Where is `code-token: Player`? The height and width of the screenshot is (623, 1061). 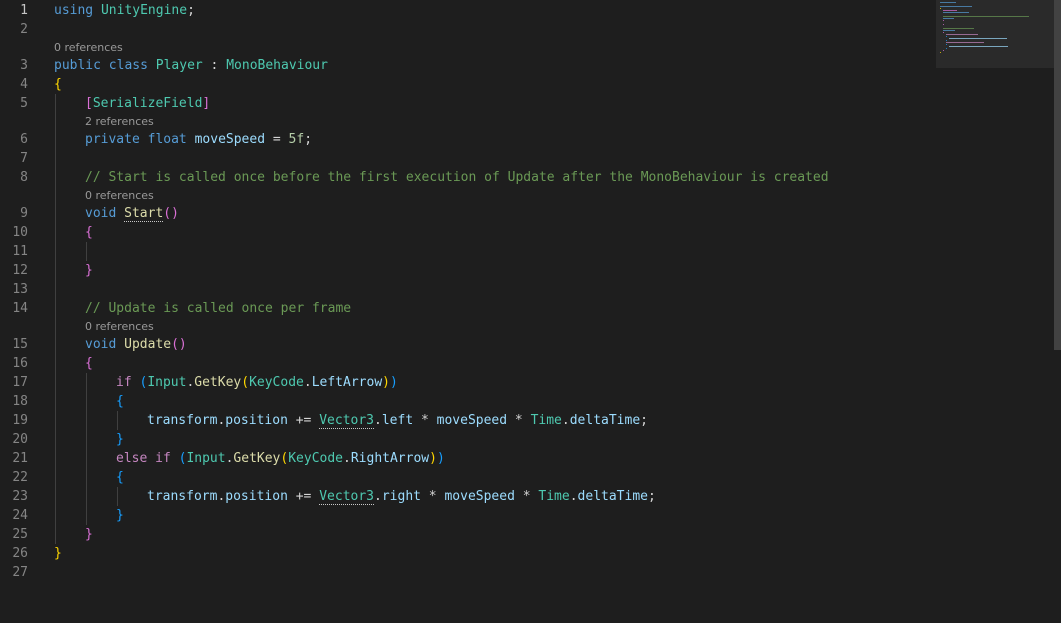
code-token: Player is located at coordinates (179, 65).